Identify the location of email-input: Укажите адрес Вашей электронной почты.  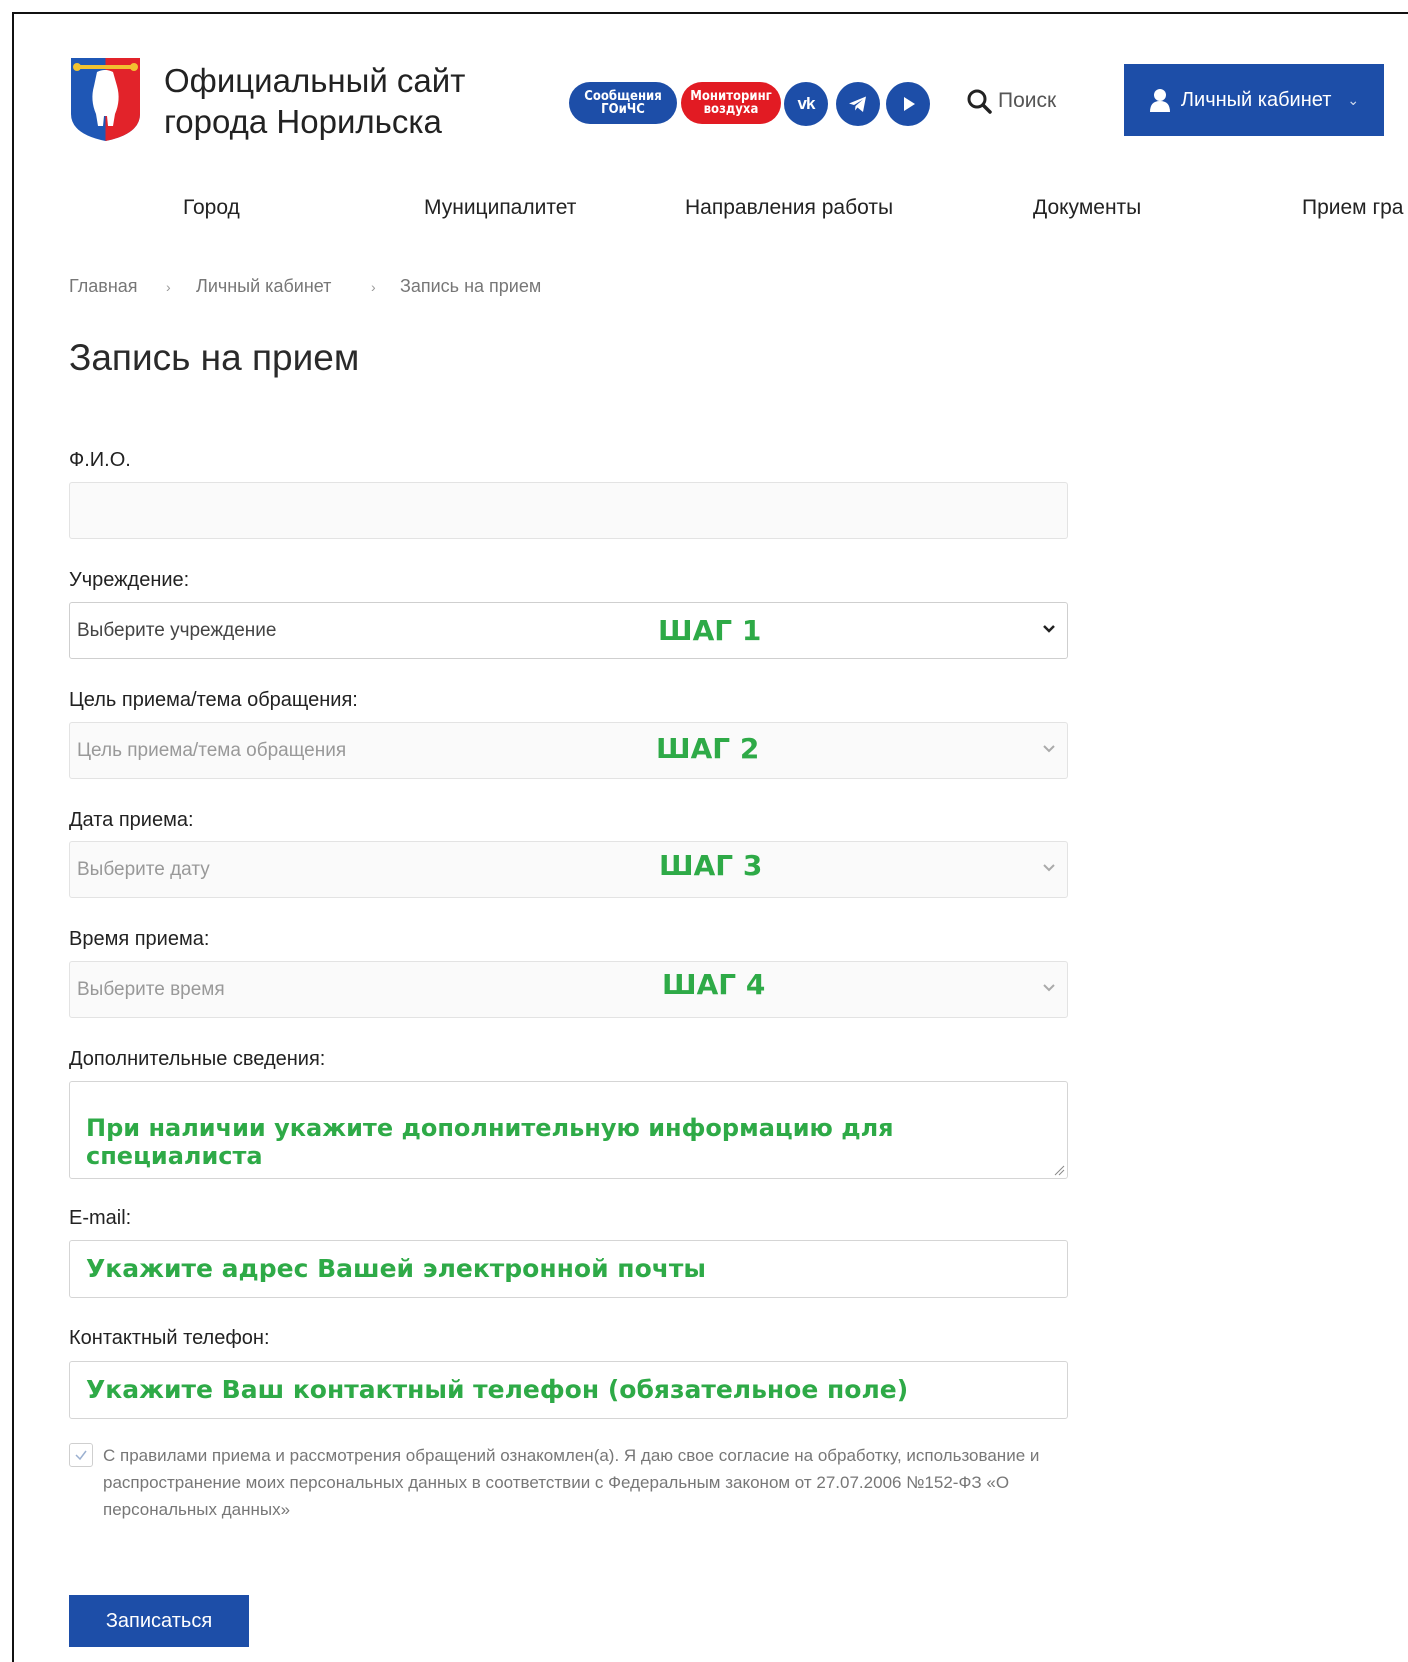
(568, 1269).